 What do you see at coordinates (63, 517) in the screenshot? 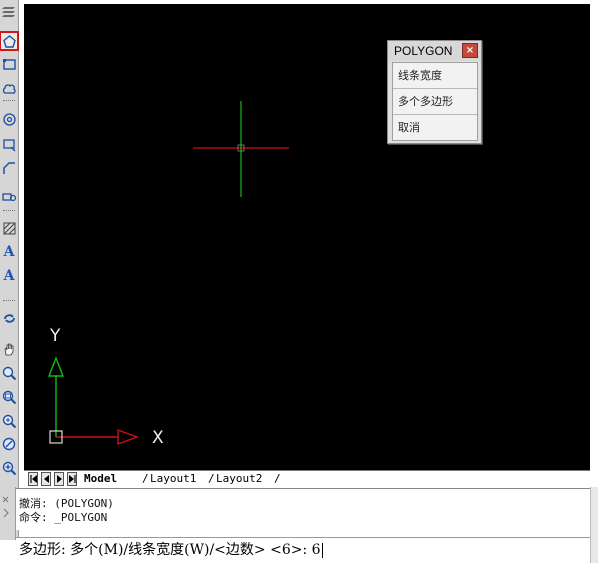
I see `history-line: 命令: _POLYGON` at bounding box center [63, 517].